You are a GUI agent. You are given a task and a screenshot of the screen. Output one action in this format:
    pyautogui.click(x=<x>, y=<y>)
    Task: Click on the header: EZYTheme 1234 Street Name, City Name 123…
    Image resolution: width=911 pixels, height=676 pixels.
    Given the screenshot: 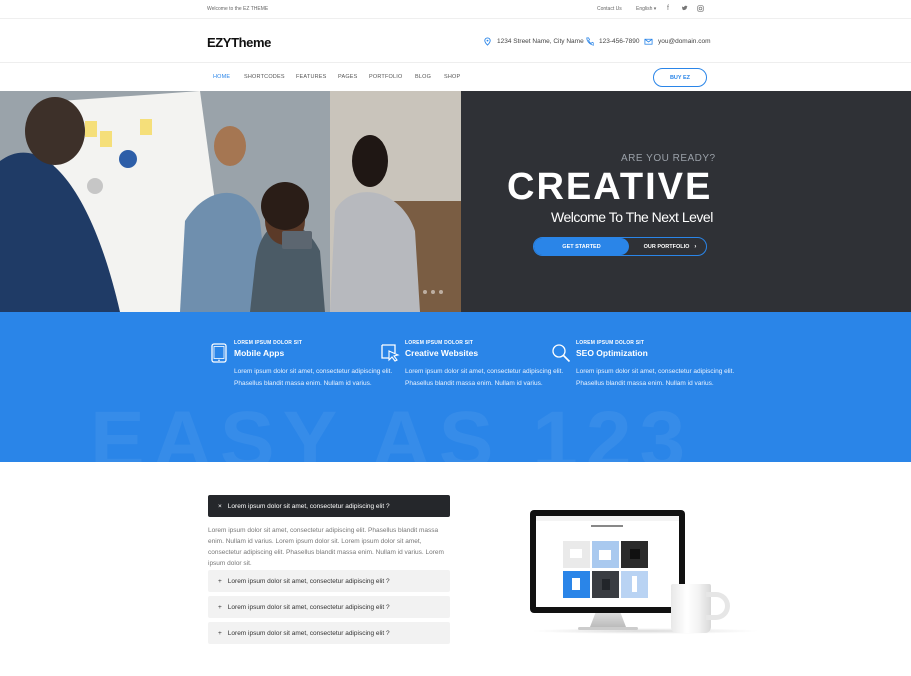 What is the action you would take?
    pyautogui.click(x=455, y=41)
    